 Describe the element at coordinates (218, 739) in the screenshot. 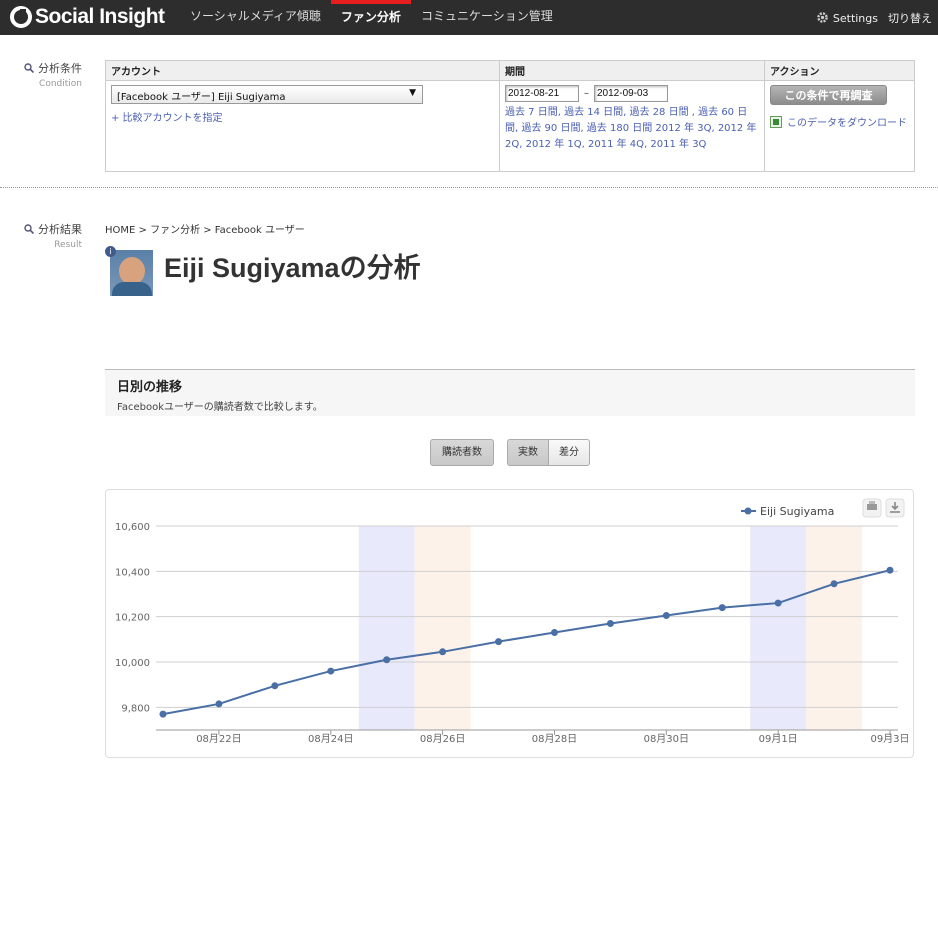

I see `x-tick-label: 08月22日` at that location.